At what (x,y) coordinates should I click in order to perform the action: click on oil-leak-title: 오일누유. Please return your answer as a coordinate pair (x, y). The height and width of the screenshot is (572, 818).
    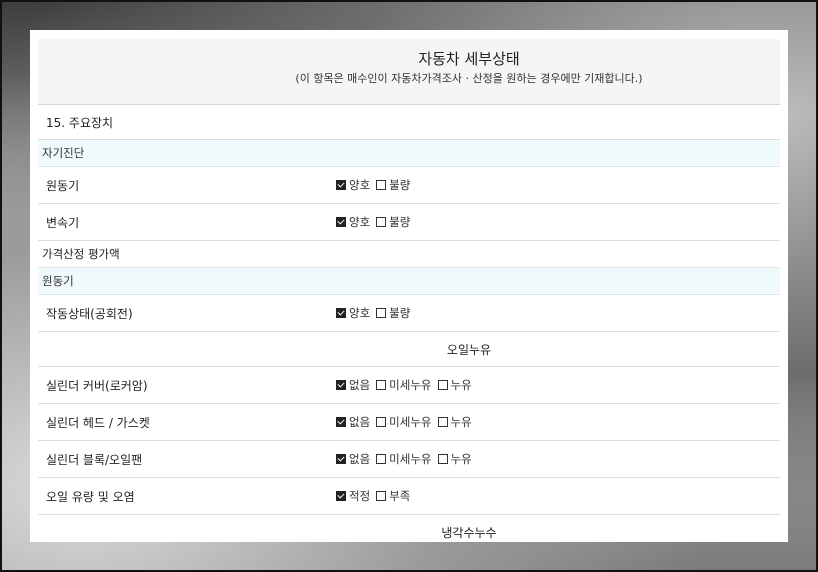
    Looking at the image, I should click on (469, 349).